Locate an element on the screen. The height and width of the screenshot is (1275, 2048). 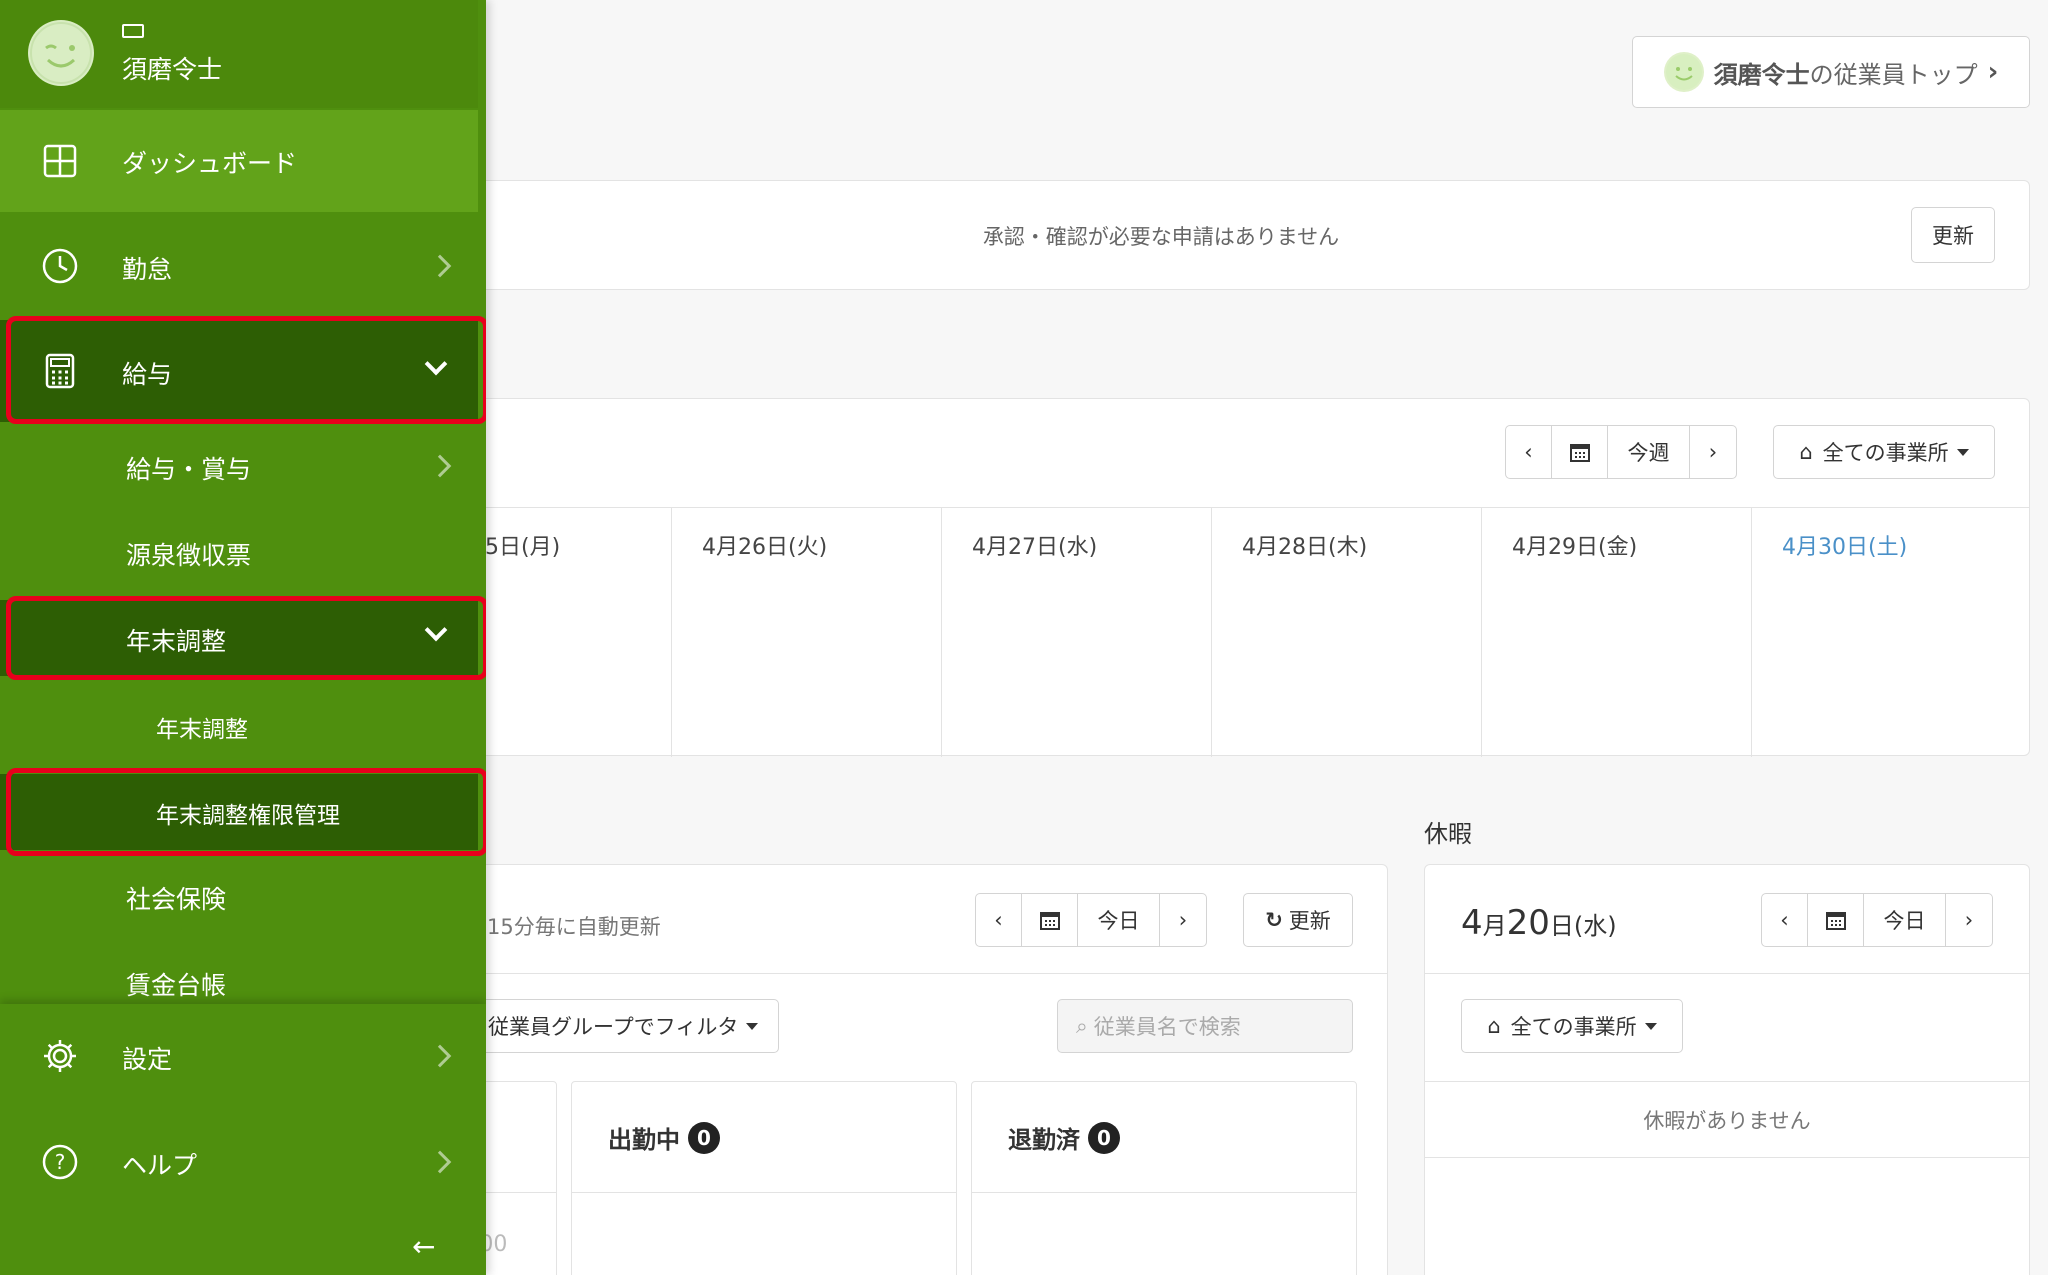
this-week-button: 今週 is located at coordinates (1649, 452).